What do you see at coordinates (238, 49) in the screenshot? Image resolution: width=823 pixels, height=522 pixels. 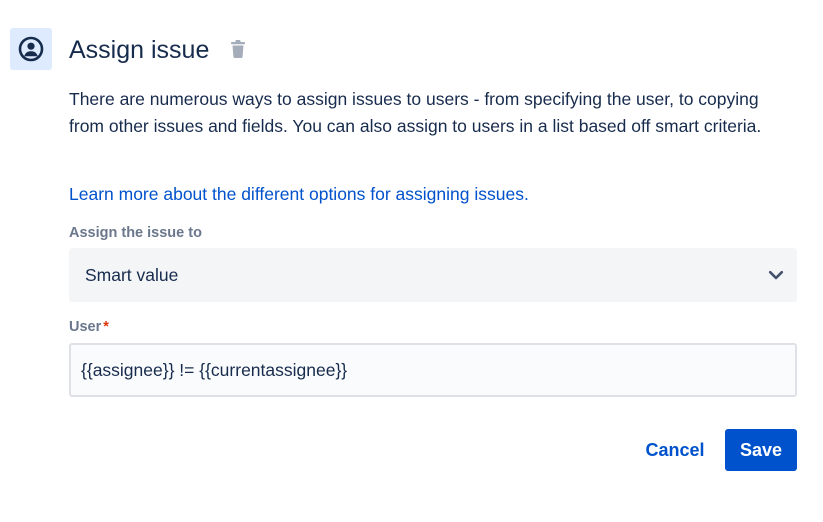 I see `trash-icon` at bounding box center [238, 49].